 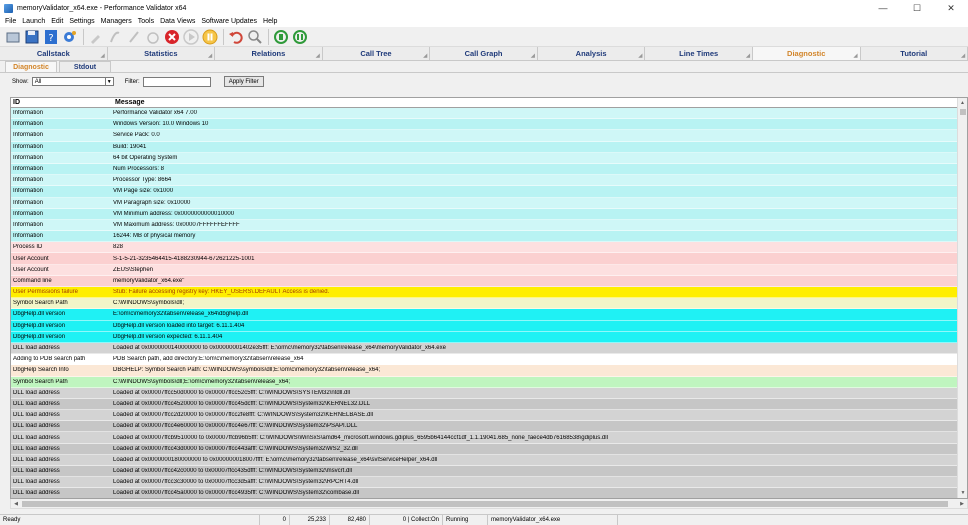 I want to click on chevron-down-icon: ▼, so click(x=108, y=81).